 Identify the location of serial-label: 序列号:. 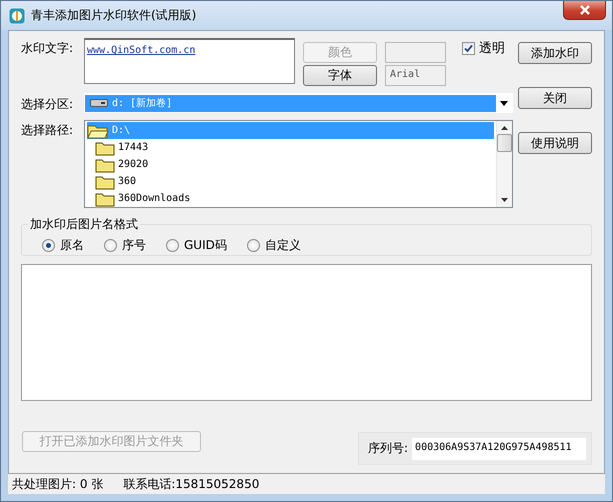
(388, 448).